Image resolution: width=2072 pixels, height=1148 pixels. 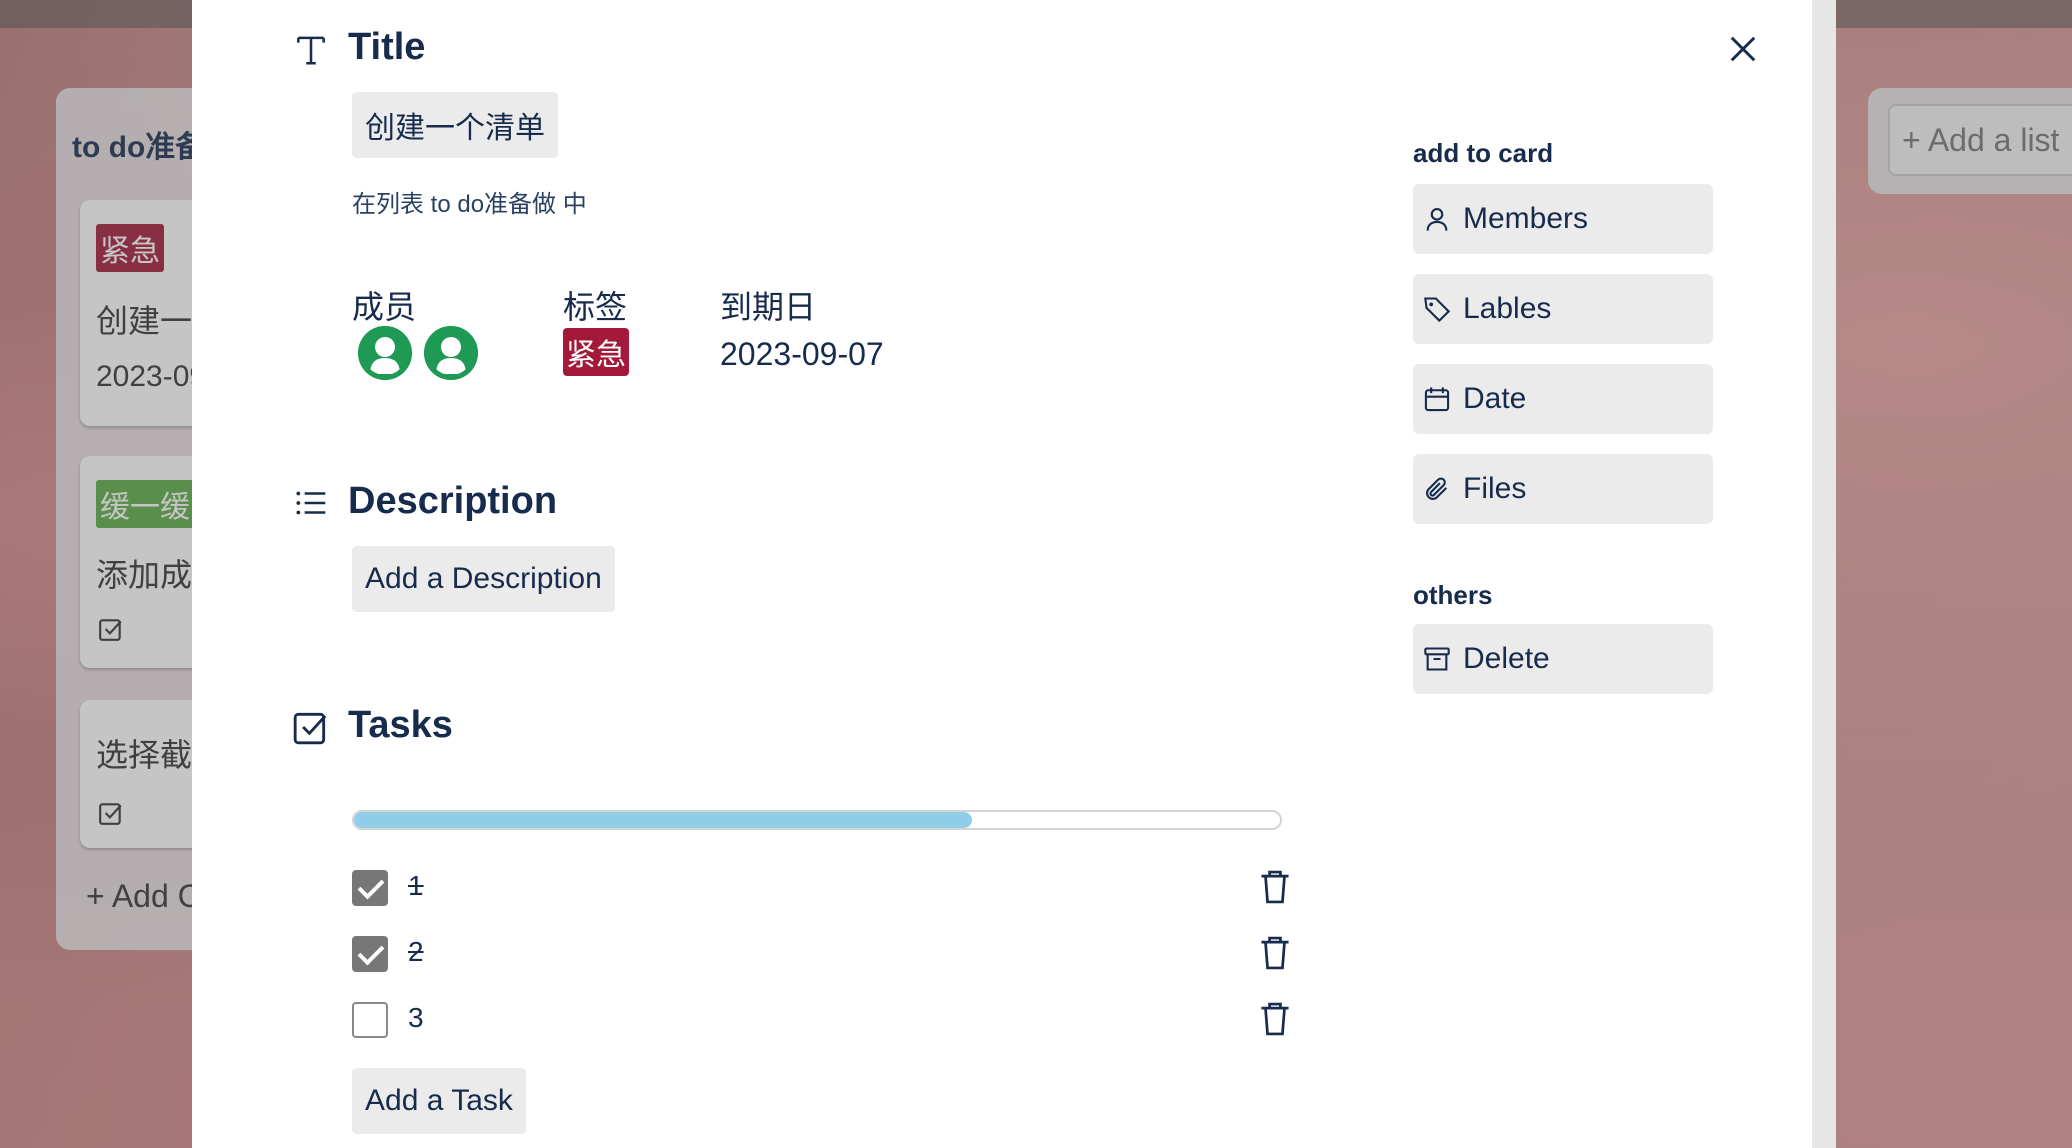 What do you see at coordinates (1563, 399) in the screenshot?
I see `date-button: Date` at bounding box center [1563, 399].